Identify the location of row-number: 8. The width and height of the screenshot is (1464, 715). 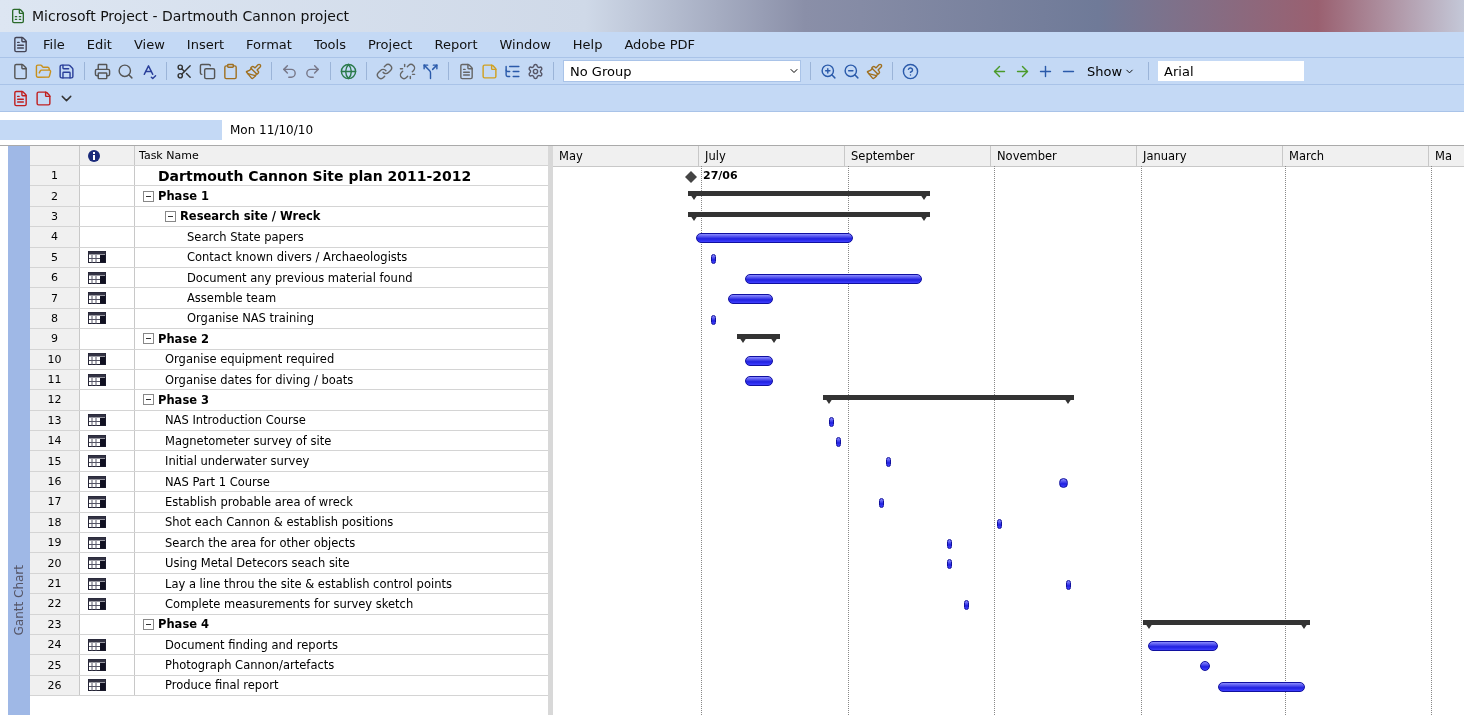
(55, 318).